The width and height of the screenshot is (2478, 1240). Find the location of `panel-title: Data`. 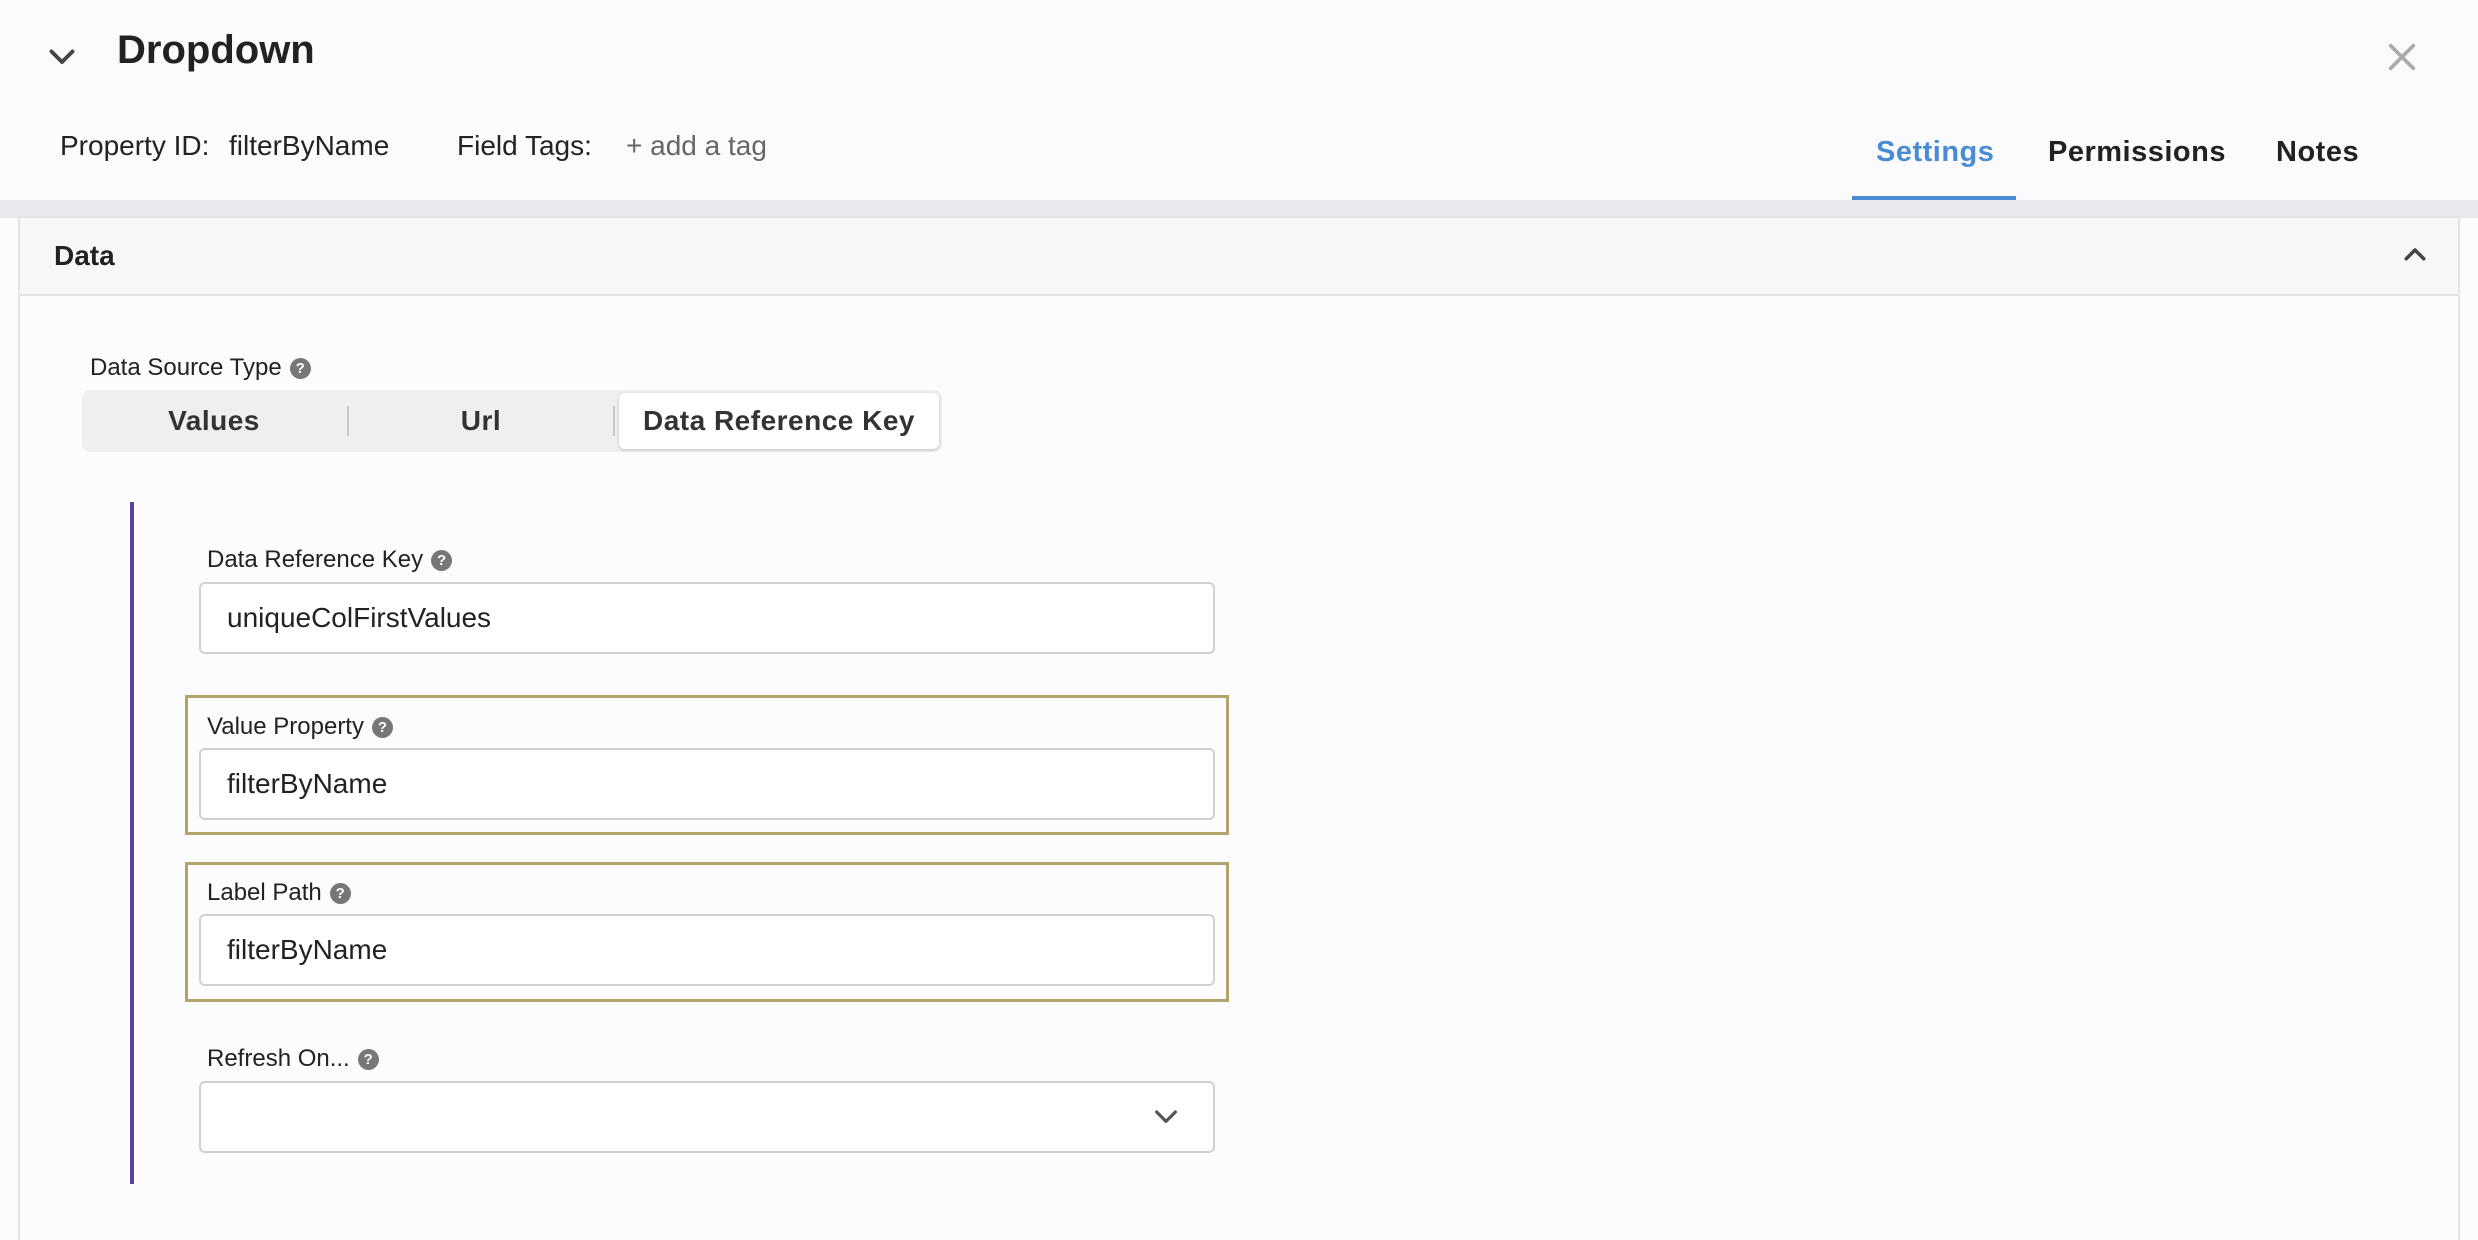

panel-title: Data is located at coordinates (84, 255).